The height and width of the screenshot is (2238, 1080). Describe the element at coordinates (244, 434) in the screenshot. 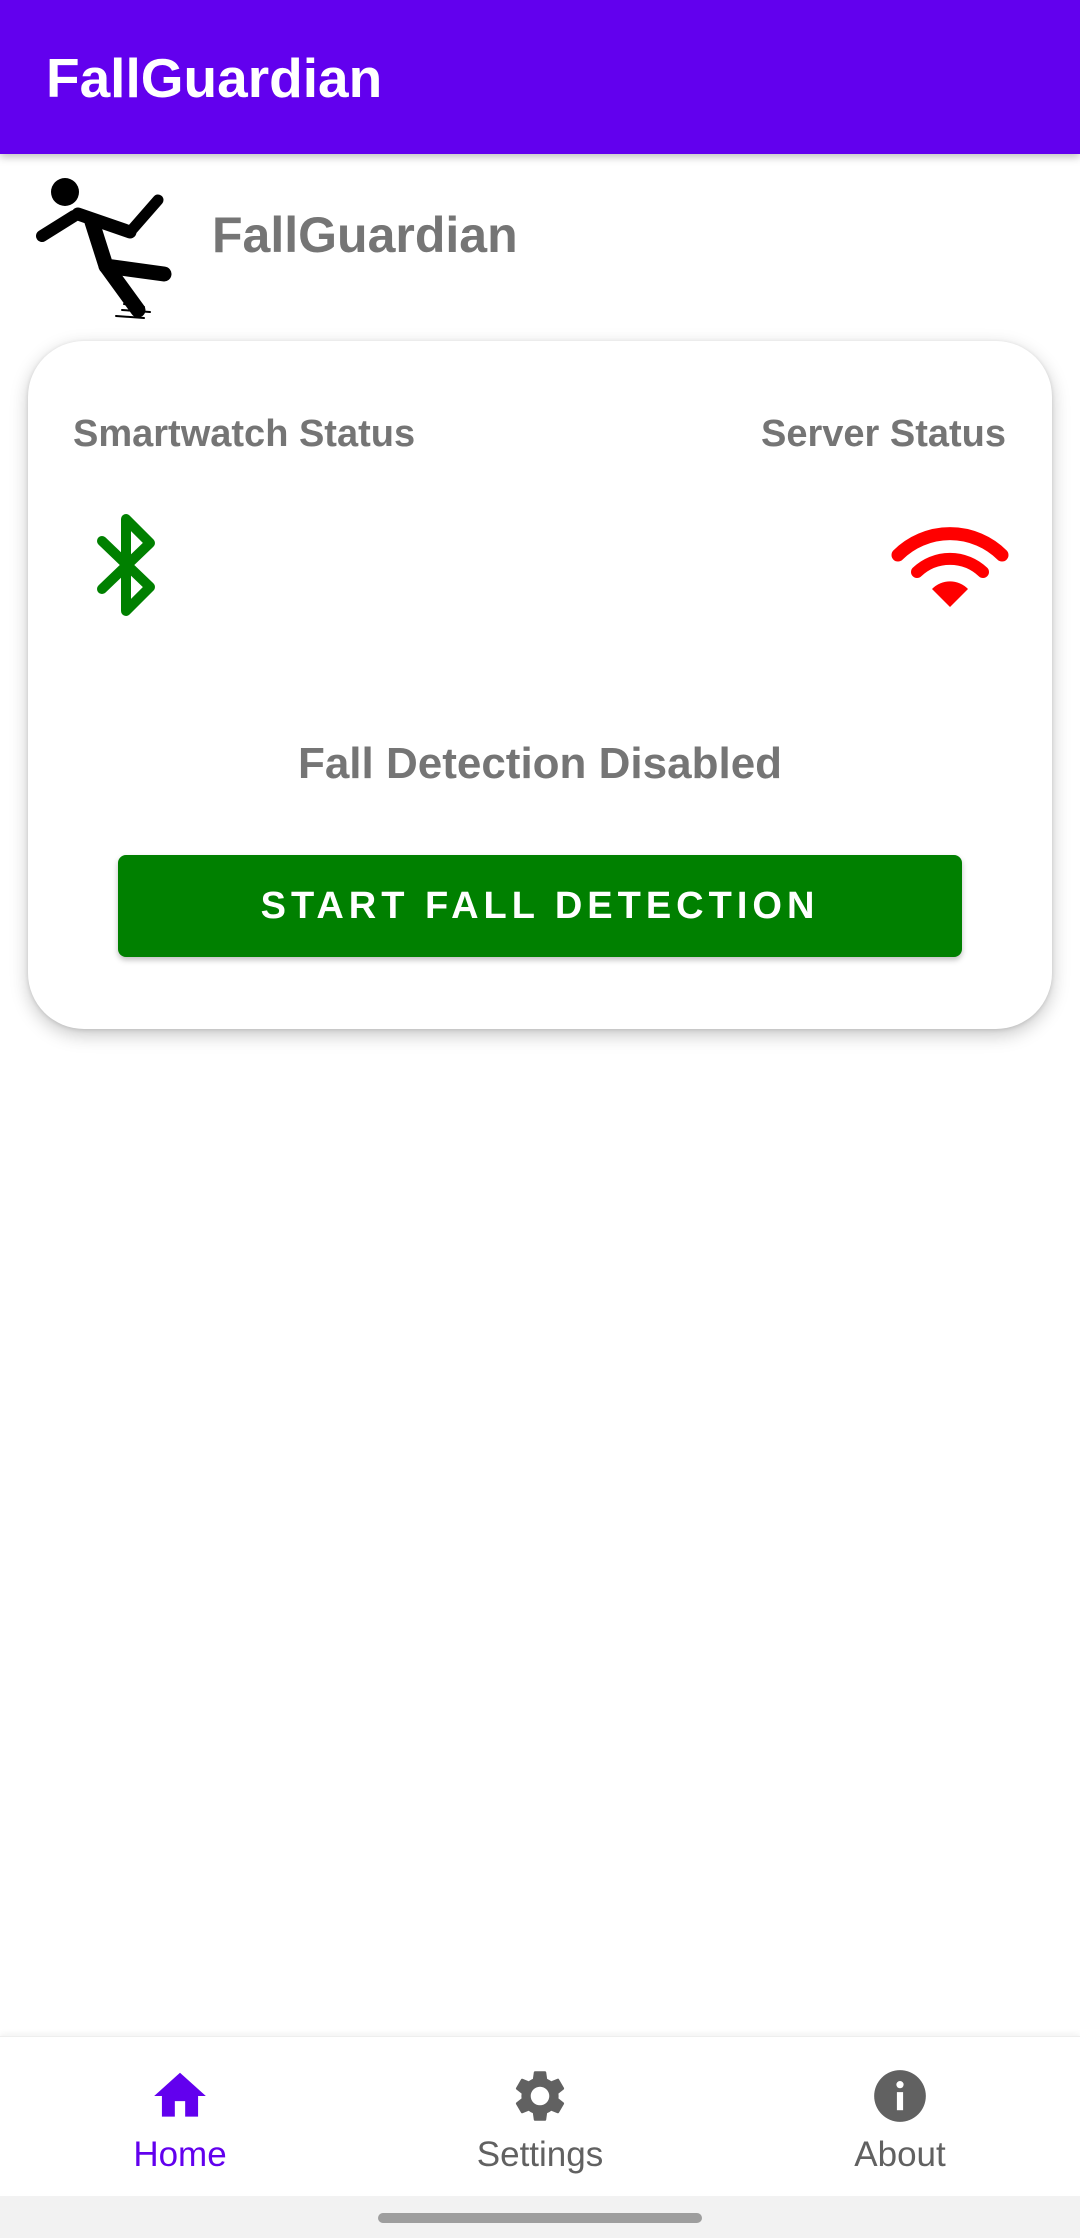

I see `smartwatch-status-label: Smartwatch Status` at that location.